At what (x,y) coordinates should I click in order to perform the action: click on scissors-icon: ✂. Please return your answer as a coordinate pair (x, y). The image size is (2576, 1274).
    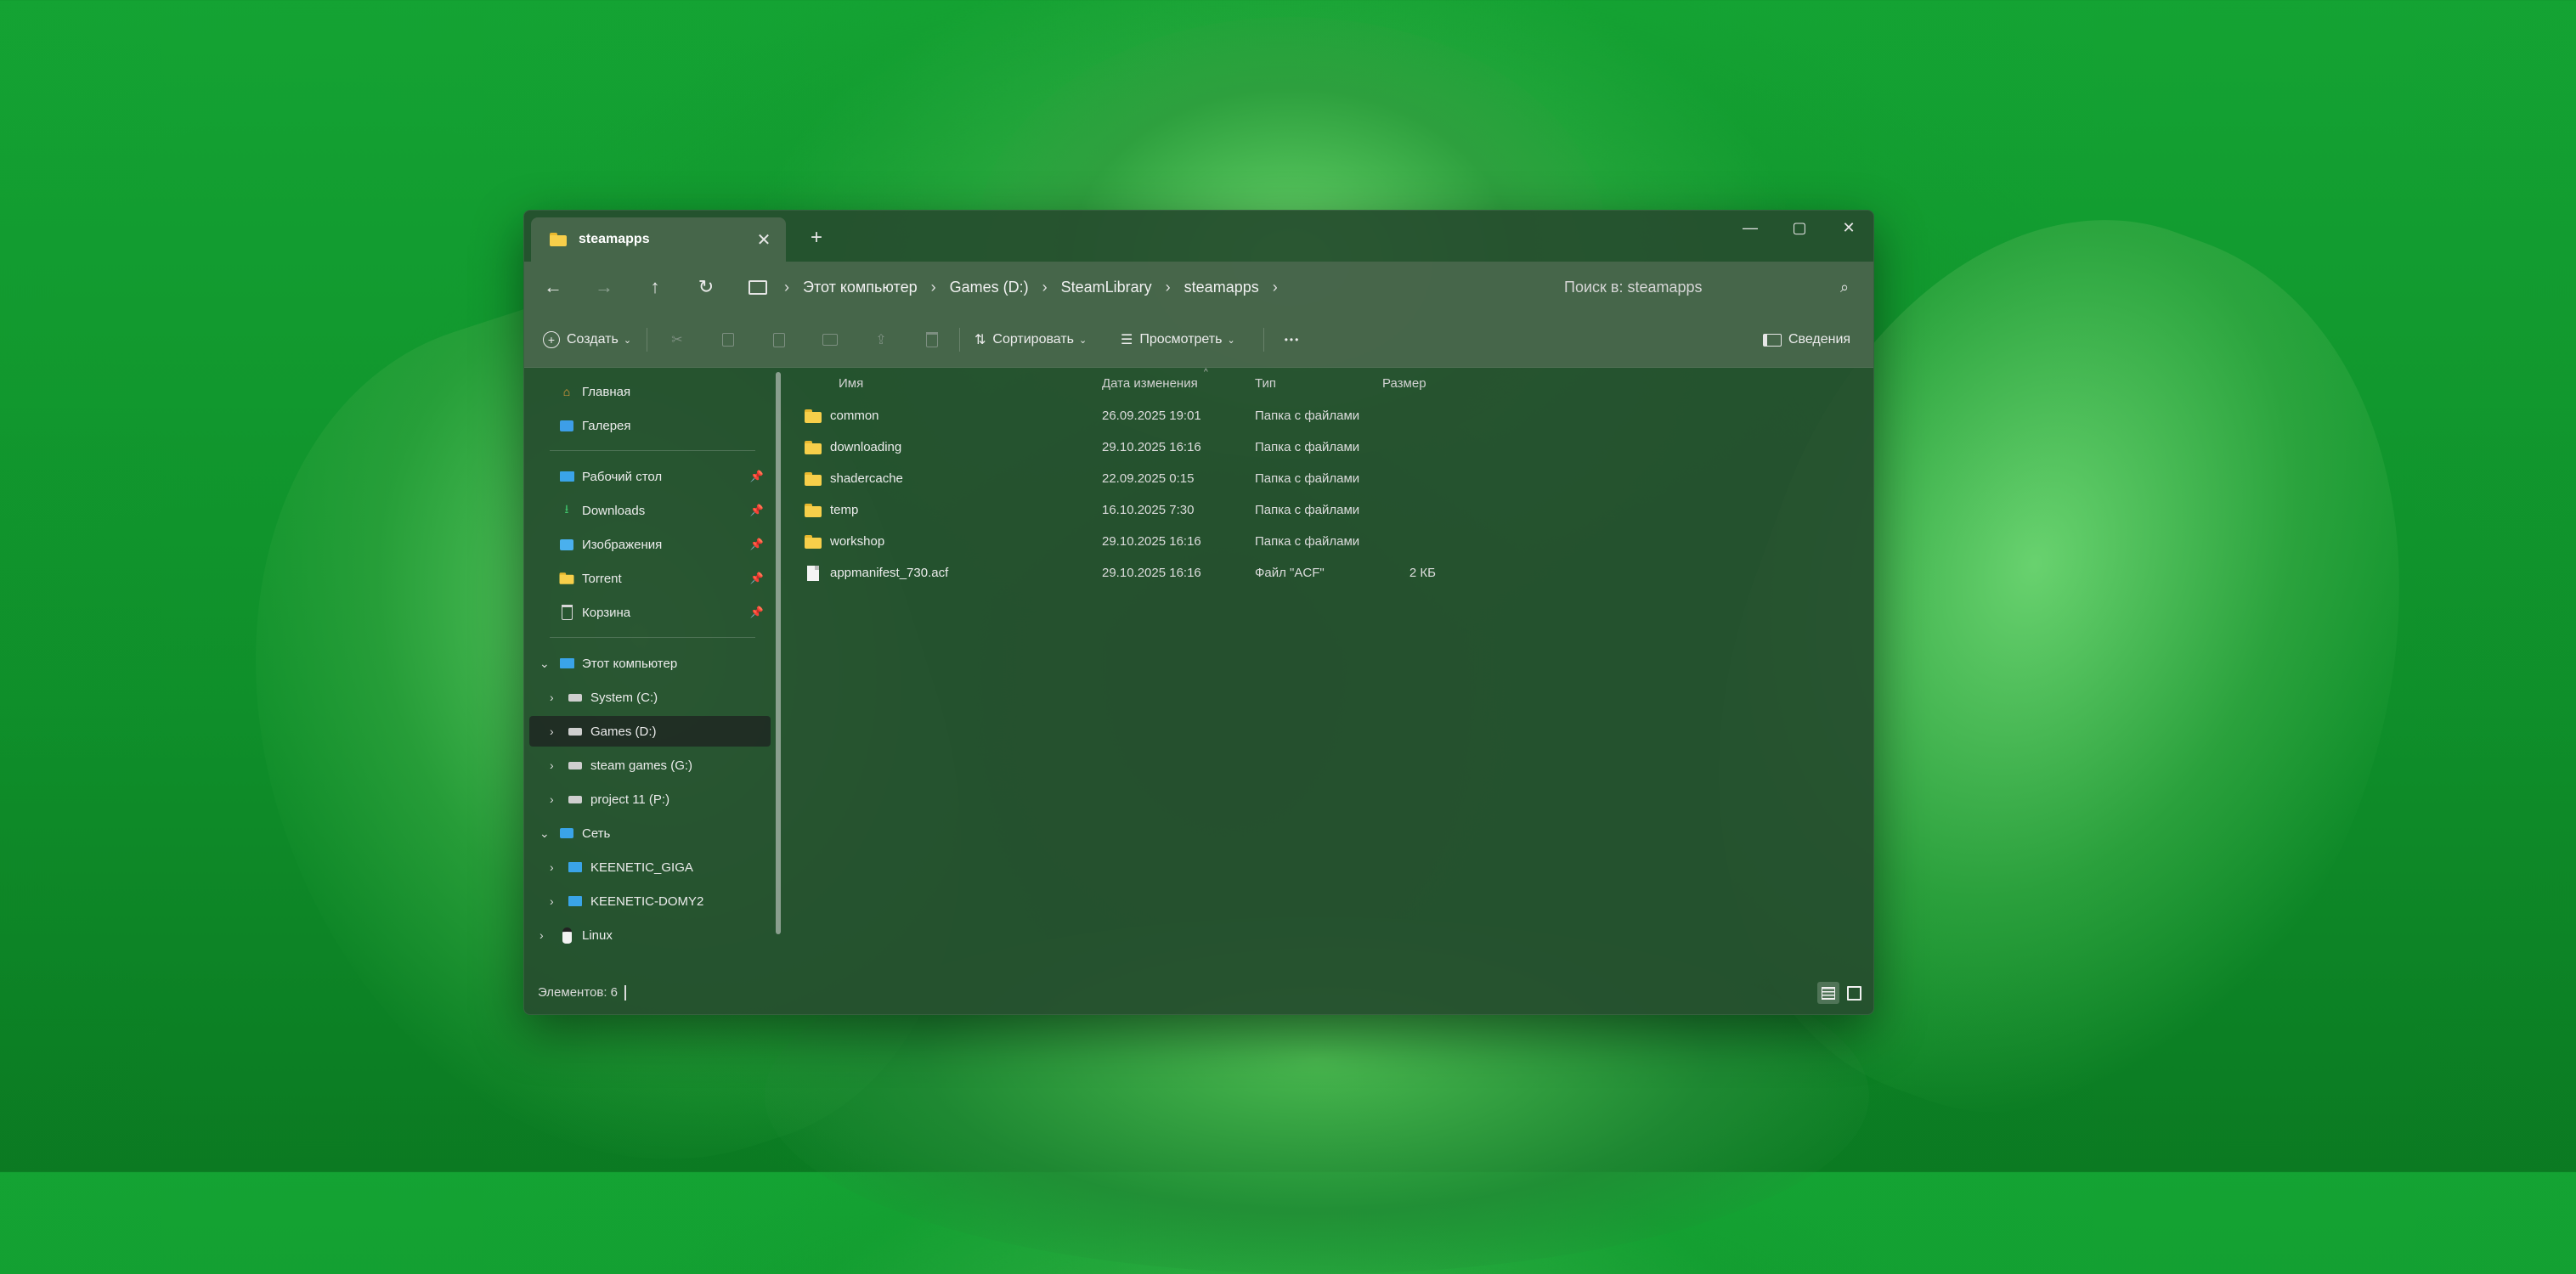
    Looking at the image, I should click on (677, 340).